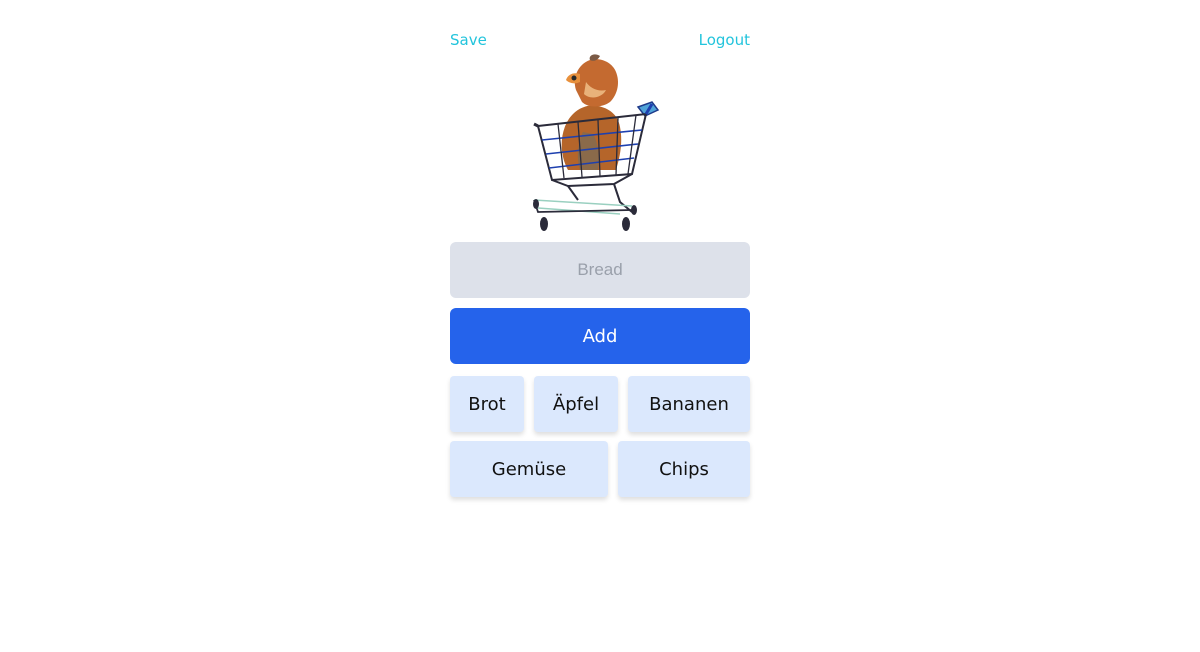 This screenshot has width=1200, height=652. I want to click on item-chip-aepfel: Äpfel, so click(576, 404).